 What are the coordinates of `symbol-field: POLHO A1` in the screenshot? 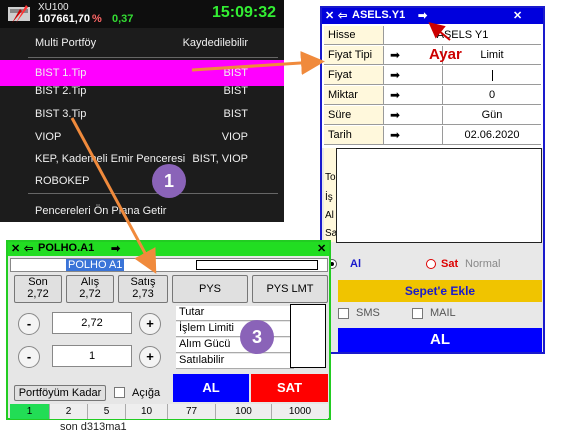 It's located at (95, 265).